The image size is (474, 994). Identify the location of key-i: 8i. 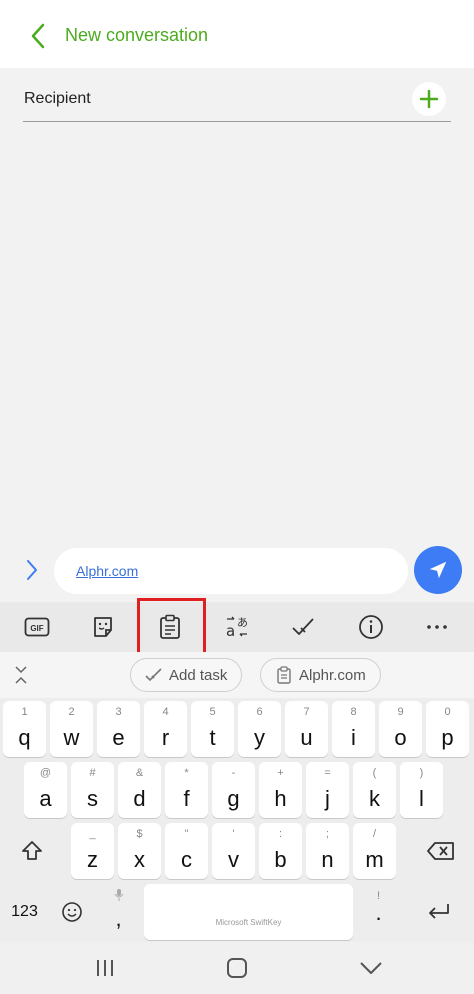
(353, 729).